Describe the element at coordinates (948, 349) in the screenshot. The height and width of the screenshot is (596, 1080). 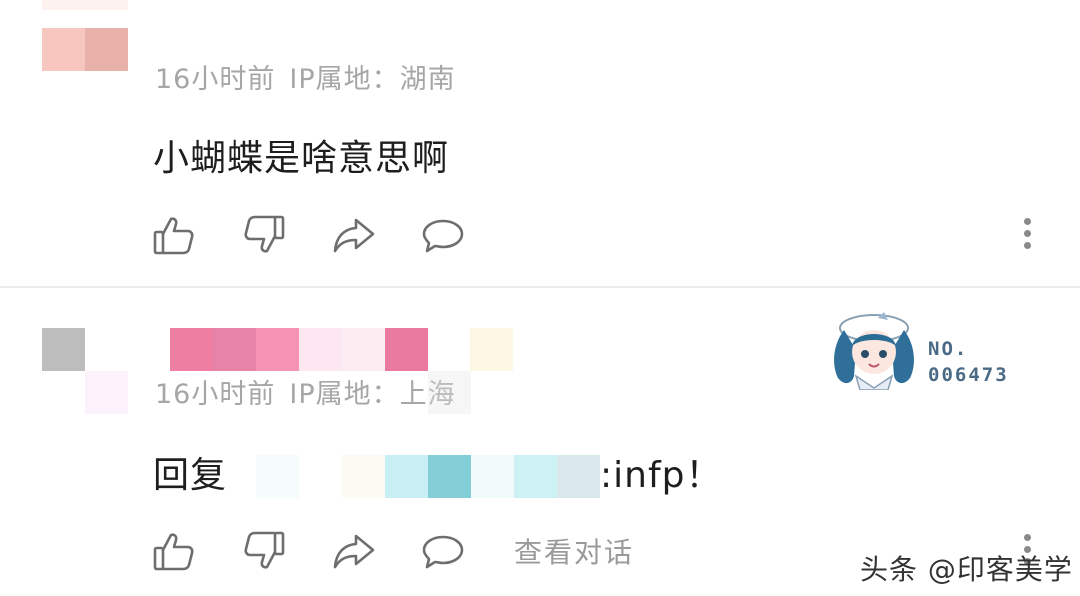
I see `badge-number-prefix: NO.` at that location.